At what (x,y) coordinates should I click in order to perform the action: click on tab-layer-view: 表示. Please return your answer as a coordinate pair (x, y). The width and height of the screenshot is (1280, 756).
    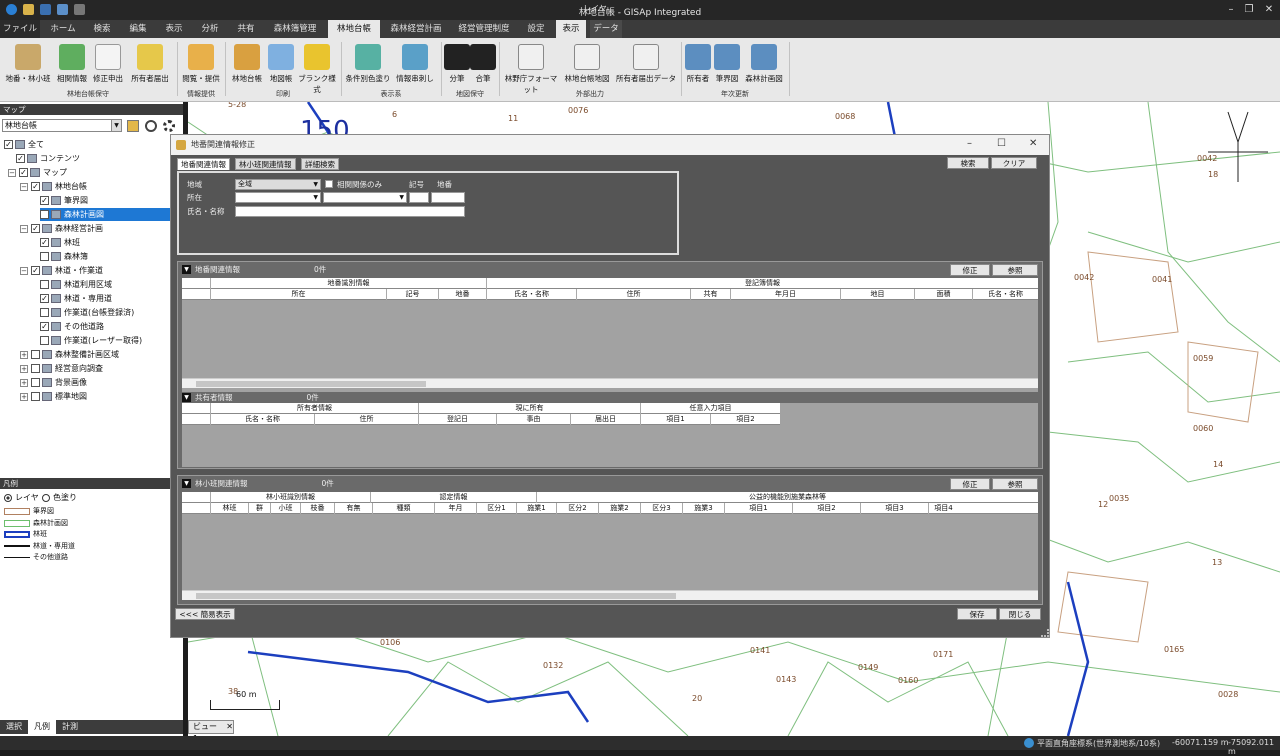
    Looking at the image, I should click on (571, 29).